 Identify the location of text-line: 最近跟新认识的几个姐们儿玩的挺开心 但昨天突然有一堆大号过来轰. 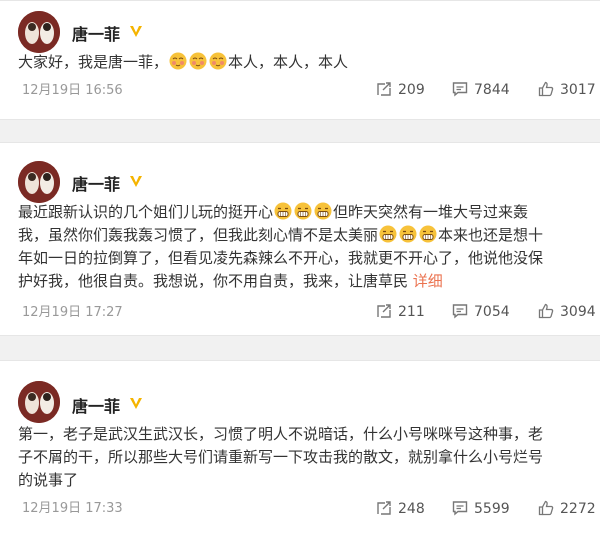
(309, 212).